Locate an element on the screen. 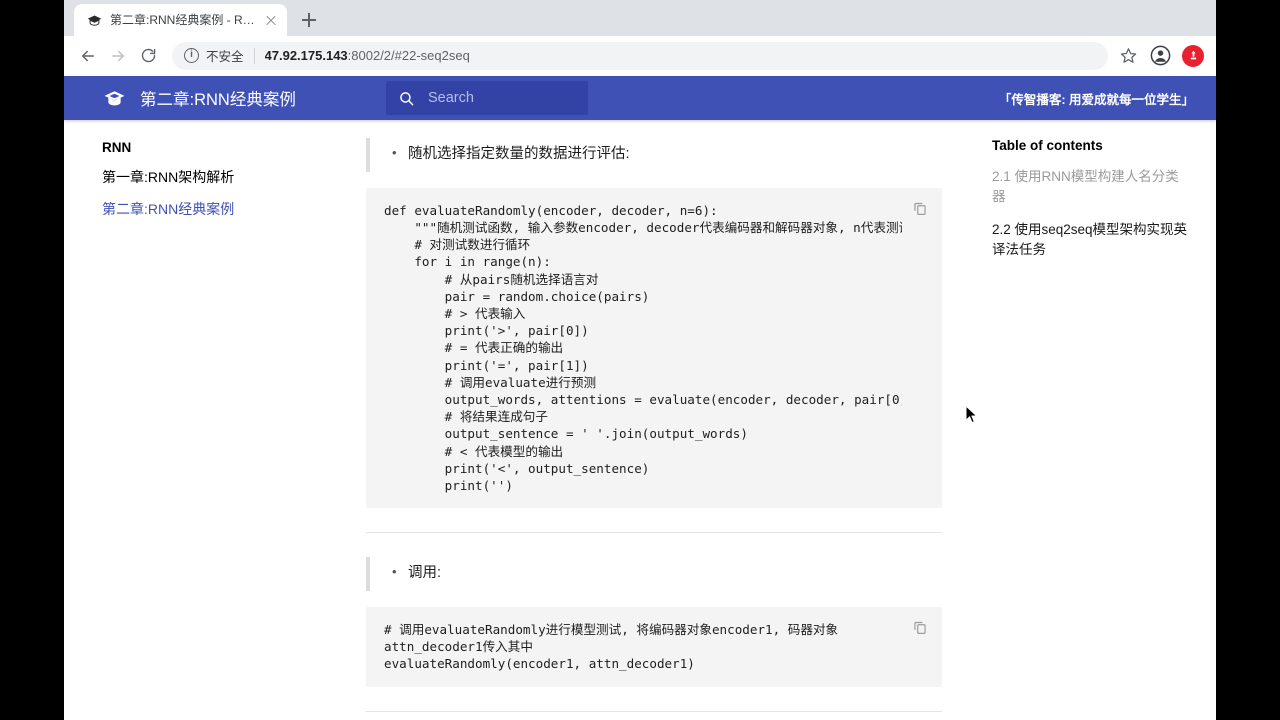 The width and height of the screenshot is (1280, 720). sidebar-item-chapter-2: 第二章:RNN经典案例 is located at coordinates (208, 209).